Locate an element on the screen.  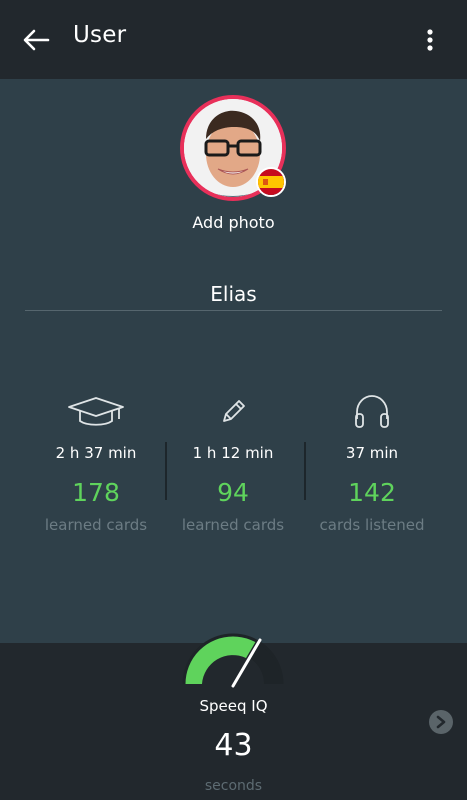
more-vert-icon is located at coordinates (430, 40).